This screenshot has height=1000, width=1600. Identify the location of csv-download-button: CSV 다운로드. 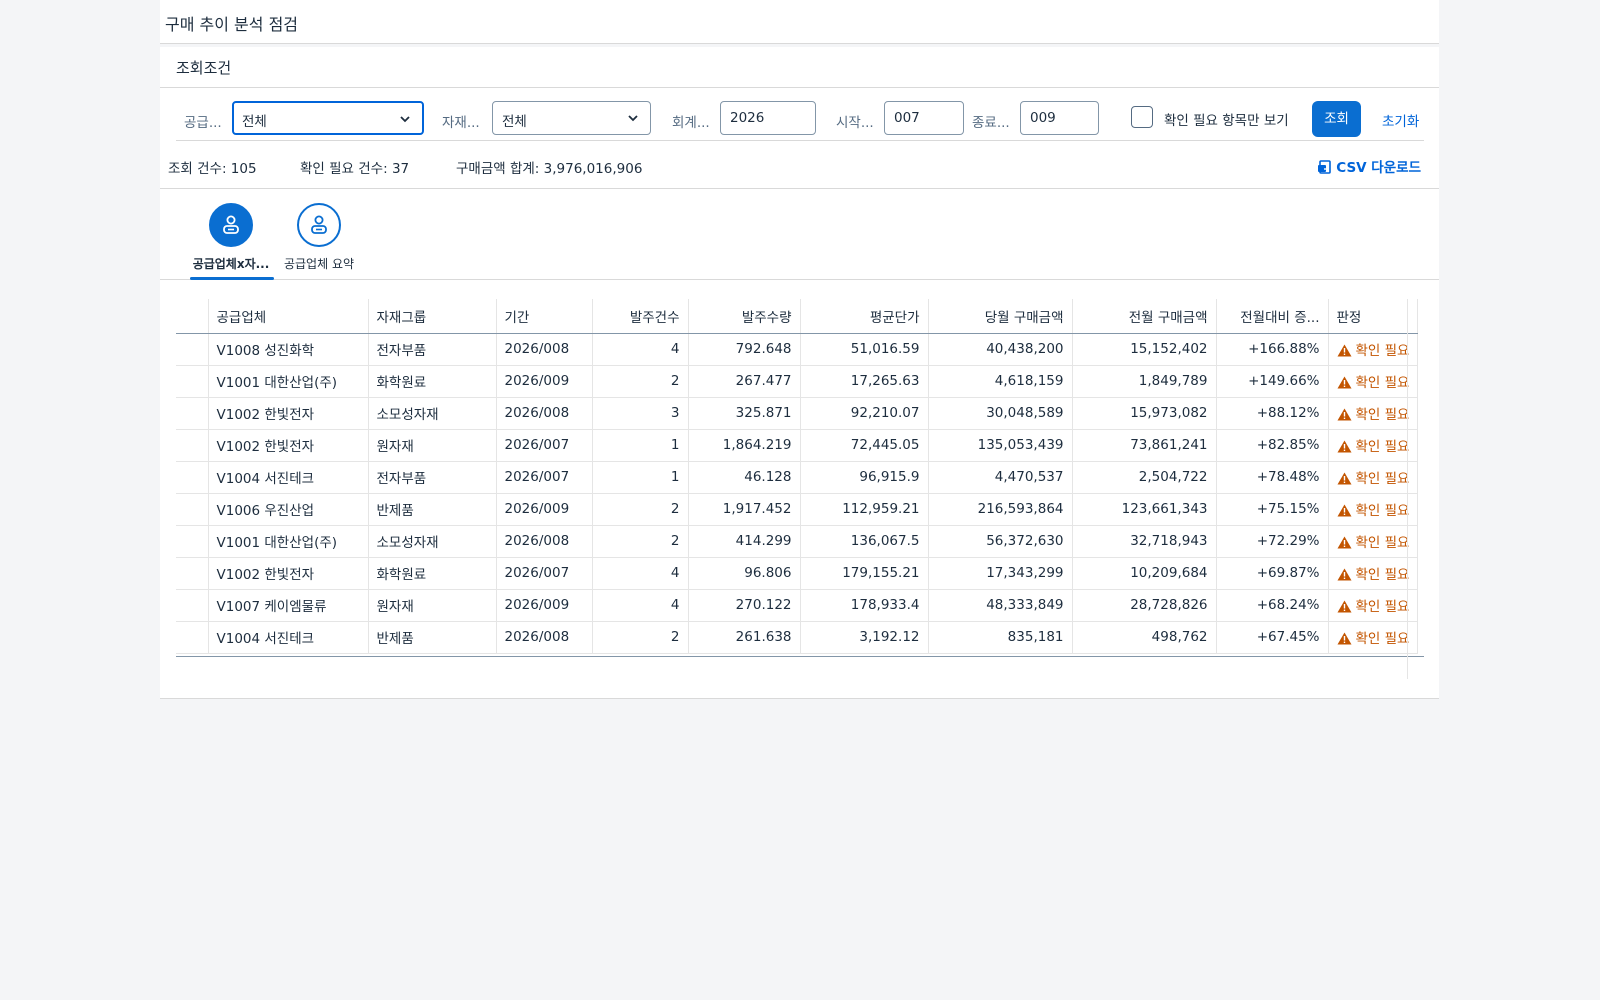
(1369, 166).